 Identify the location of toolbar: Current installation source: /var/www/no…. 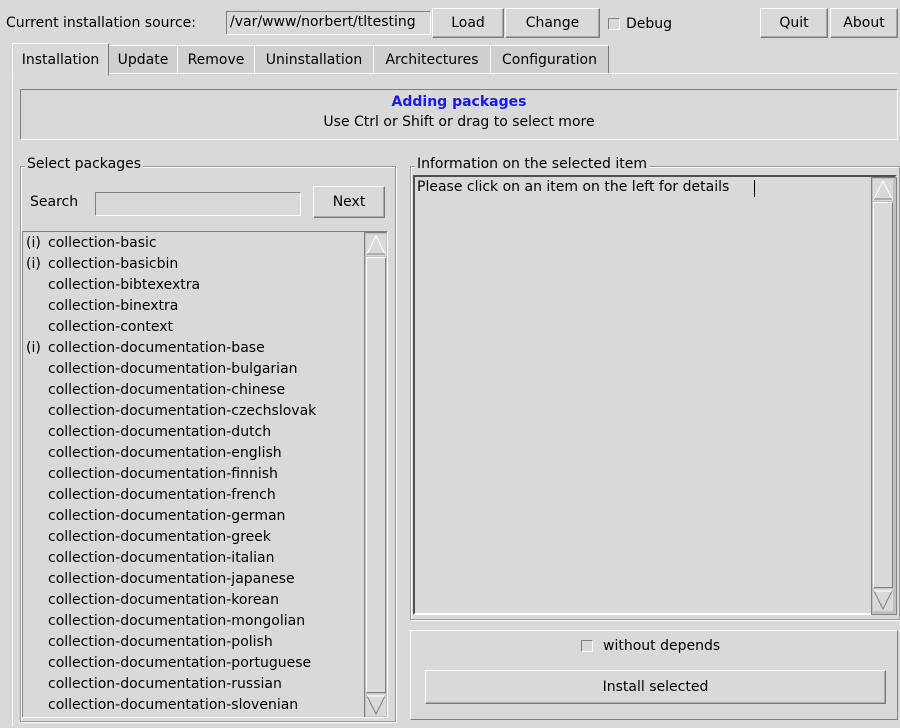
(450, 20).